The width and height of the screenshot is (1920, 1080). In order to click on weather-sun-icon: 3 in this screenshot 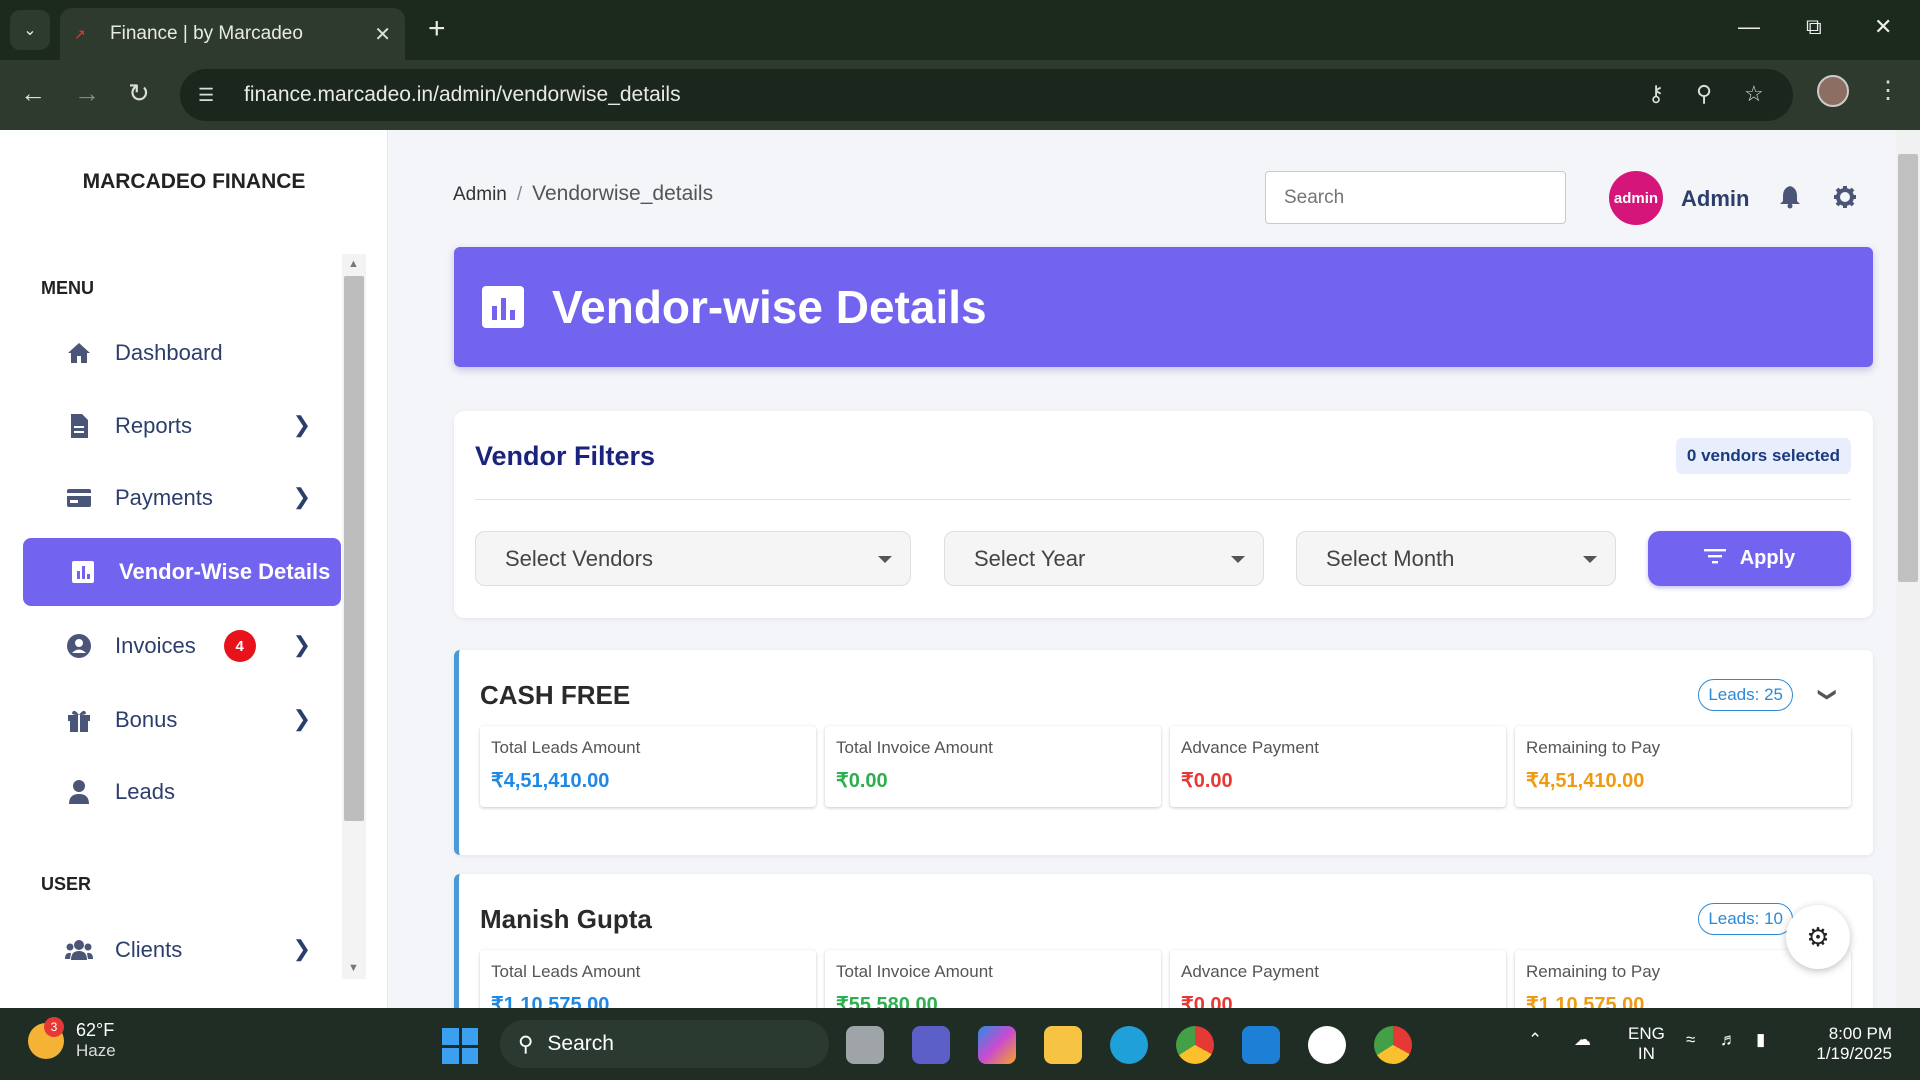, I will do `click(46, 1037)`.